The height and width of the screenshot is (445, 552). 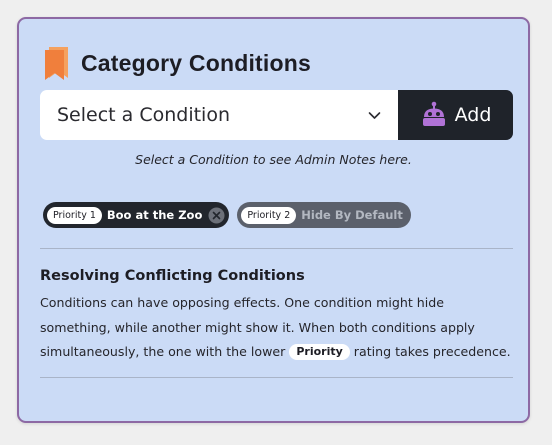 What do you see at coordinates (216, 215) in the screenshot?
I see `close-icon` at bounding box center [216, 215].